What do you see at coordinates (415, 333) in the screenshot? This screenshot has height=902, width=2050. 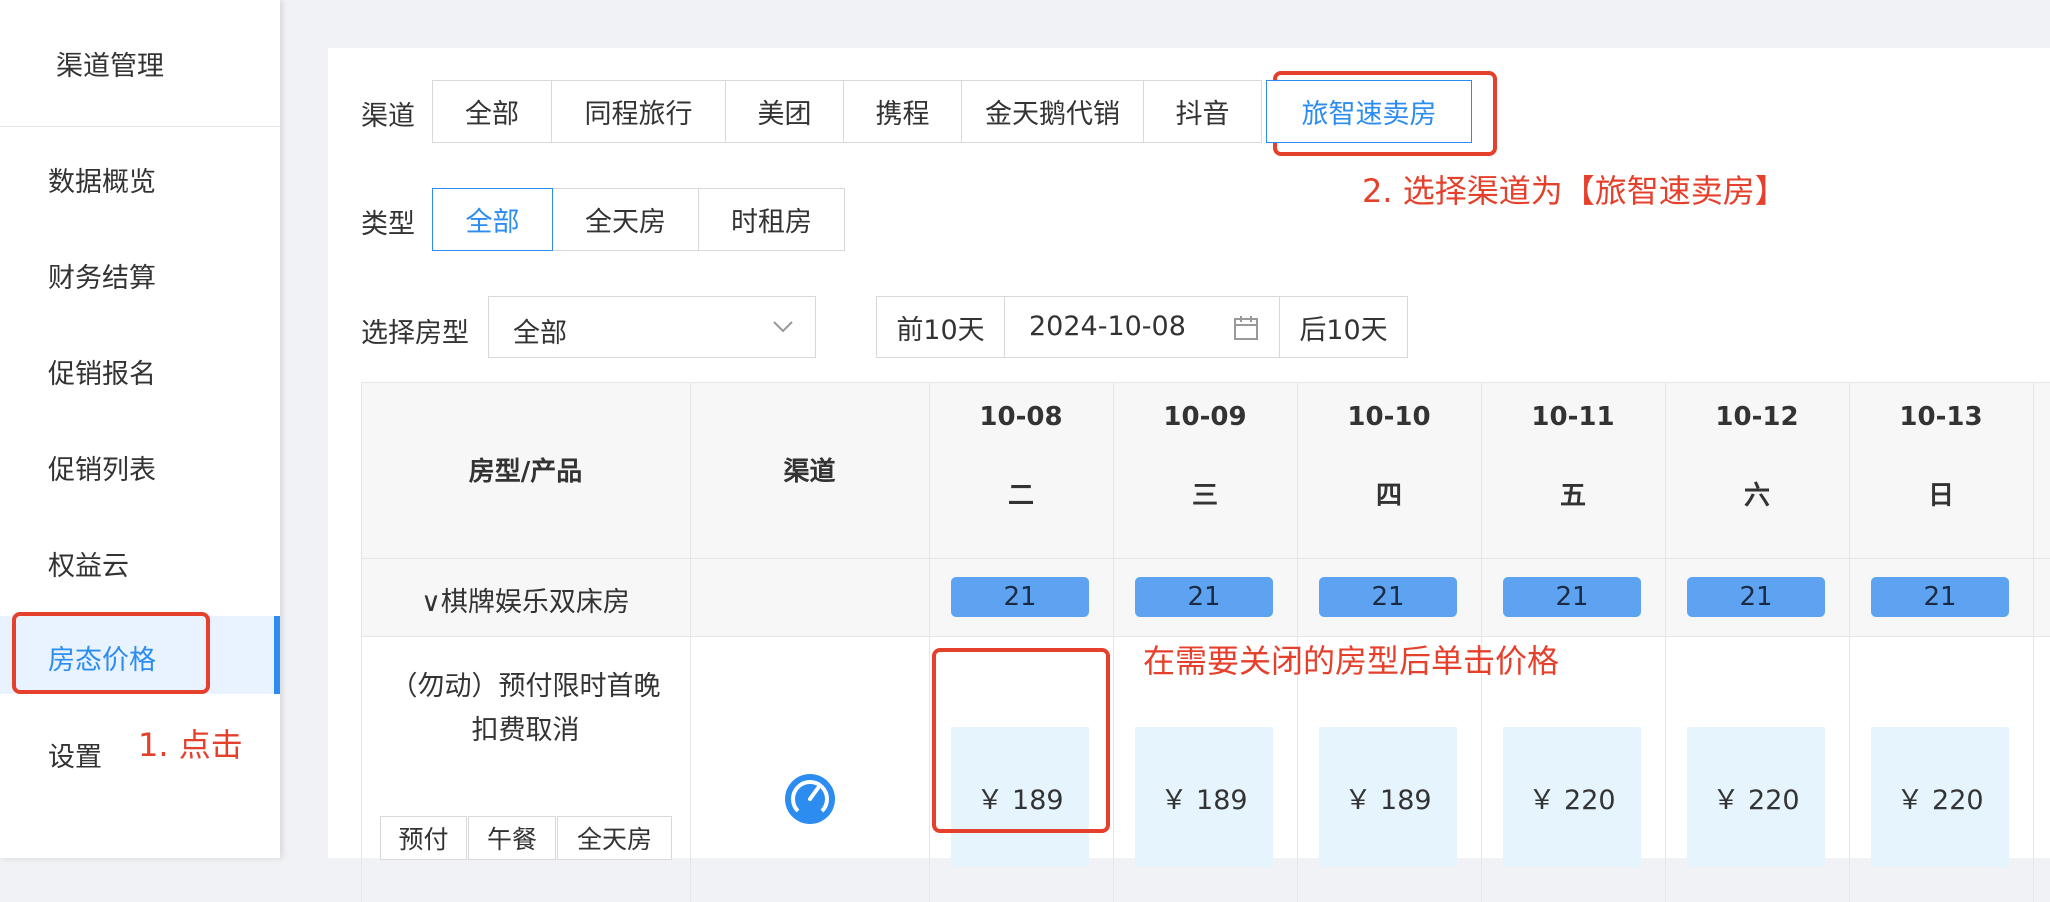 I see `room-type-label: 选择房型` at bounding box center [415, 333].